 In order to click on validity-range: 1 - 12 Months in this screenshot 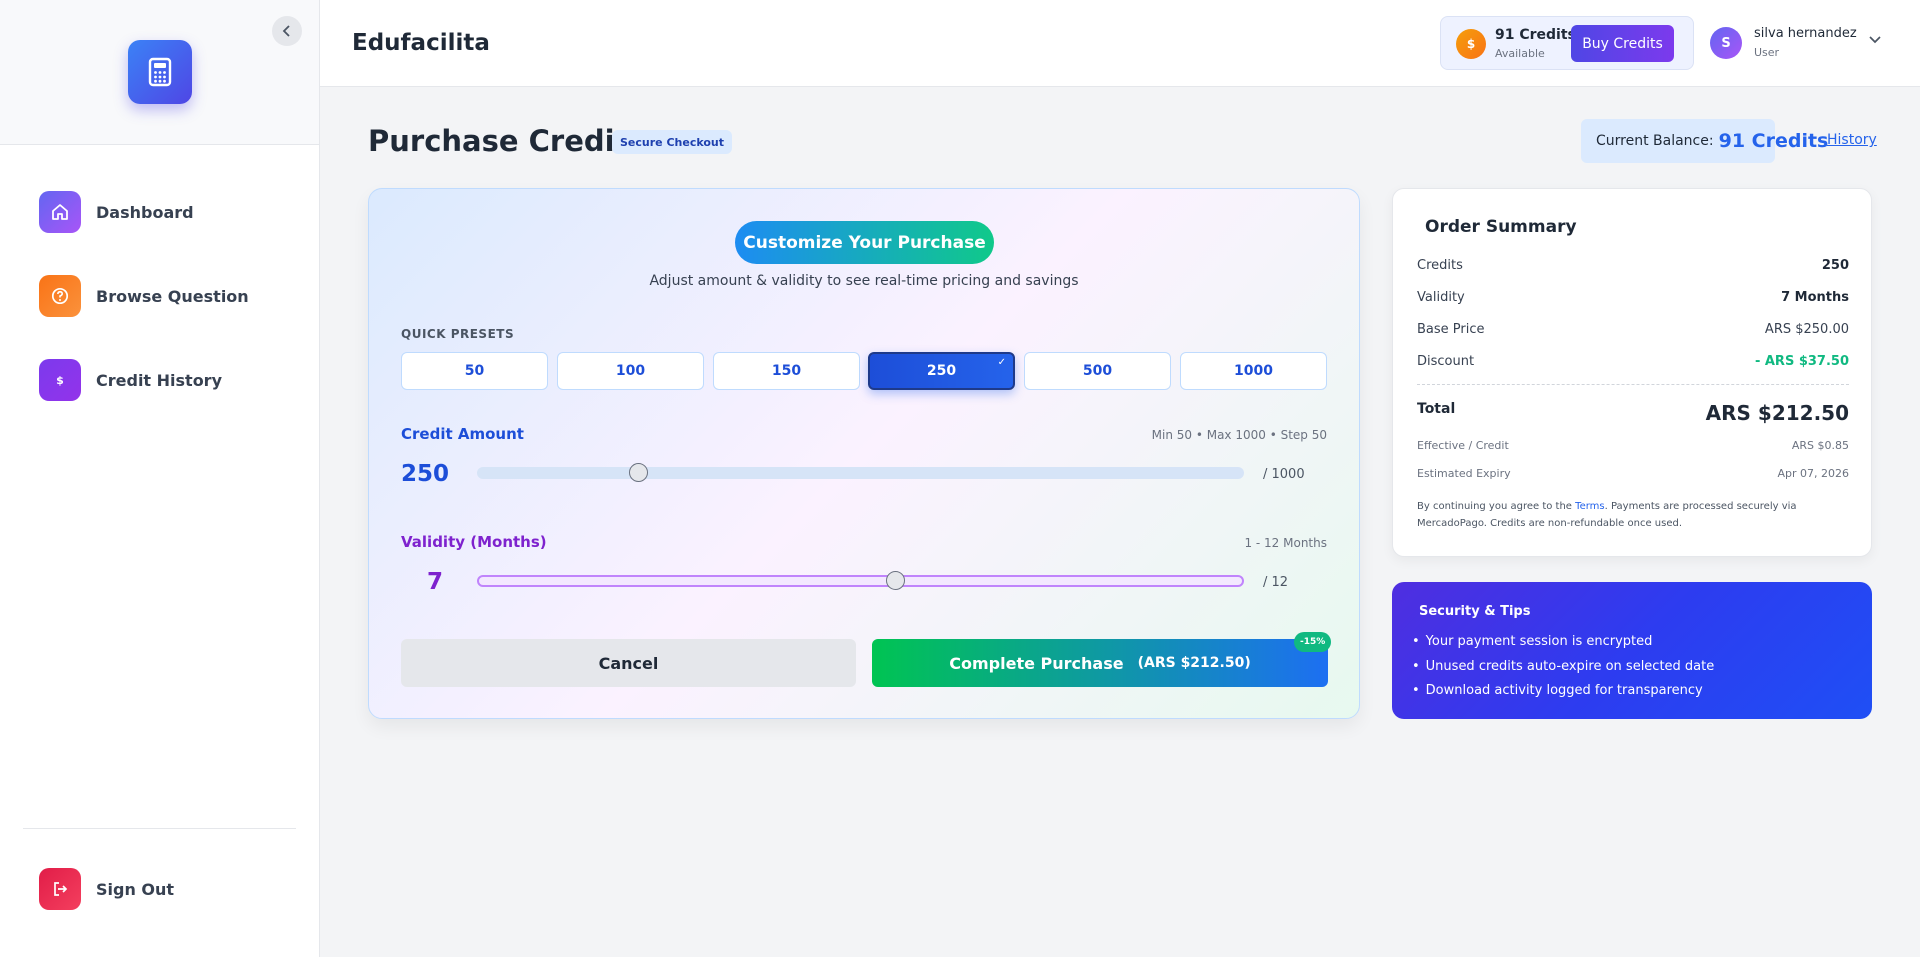, I will do `click(1285, 543)`.